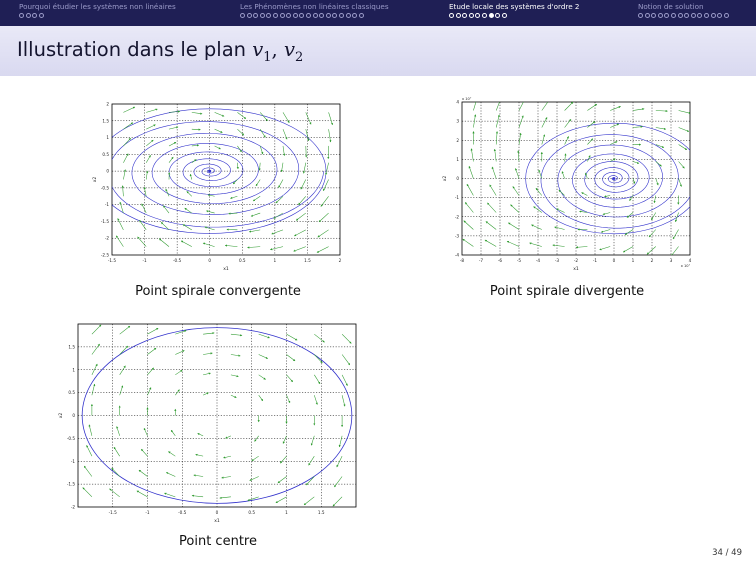 This screenshot has width=756, height=567. What do you see at coordinates (514, 10) in the screenshot?
I see `nav-section-etude-locale: Etude locale des systèmes d'ordre 2` at bounding box center [514, 10].